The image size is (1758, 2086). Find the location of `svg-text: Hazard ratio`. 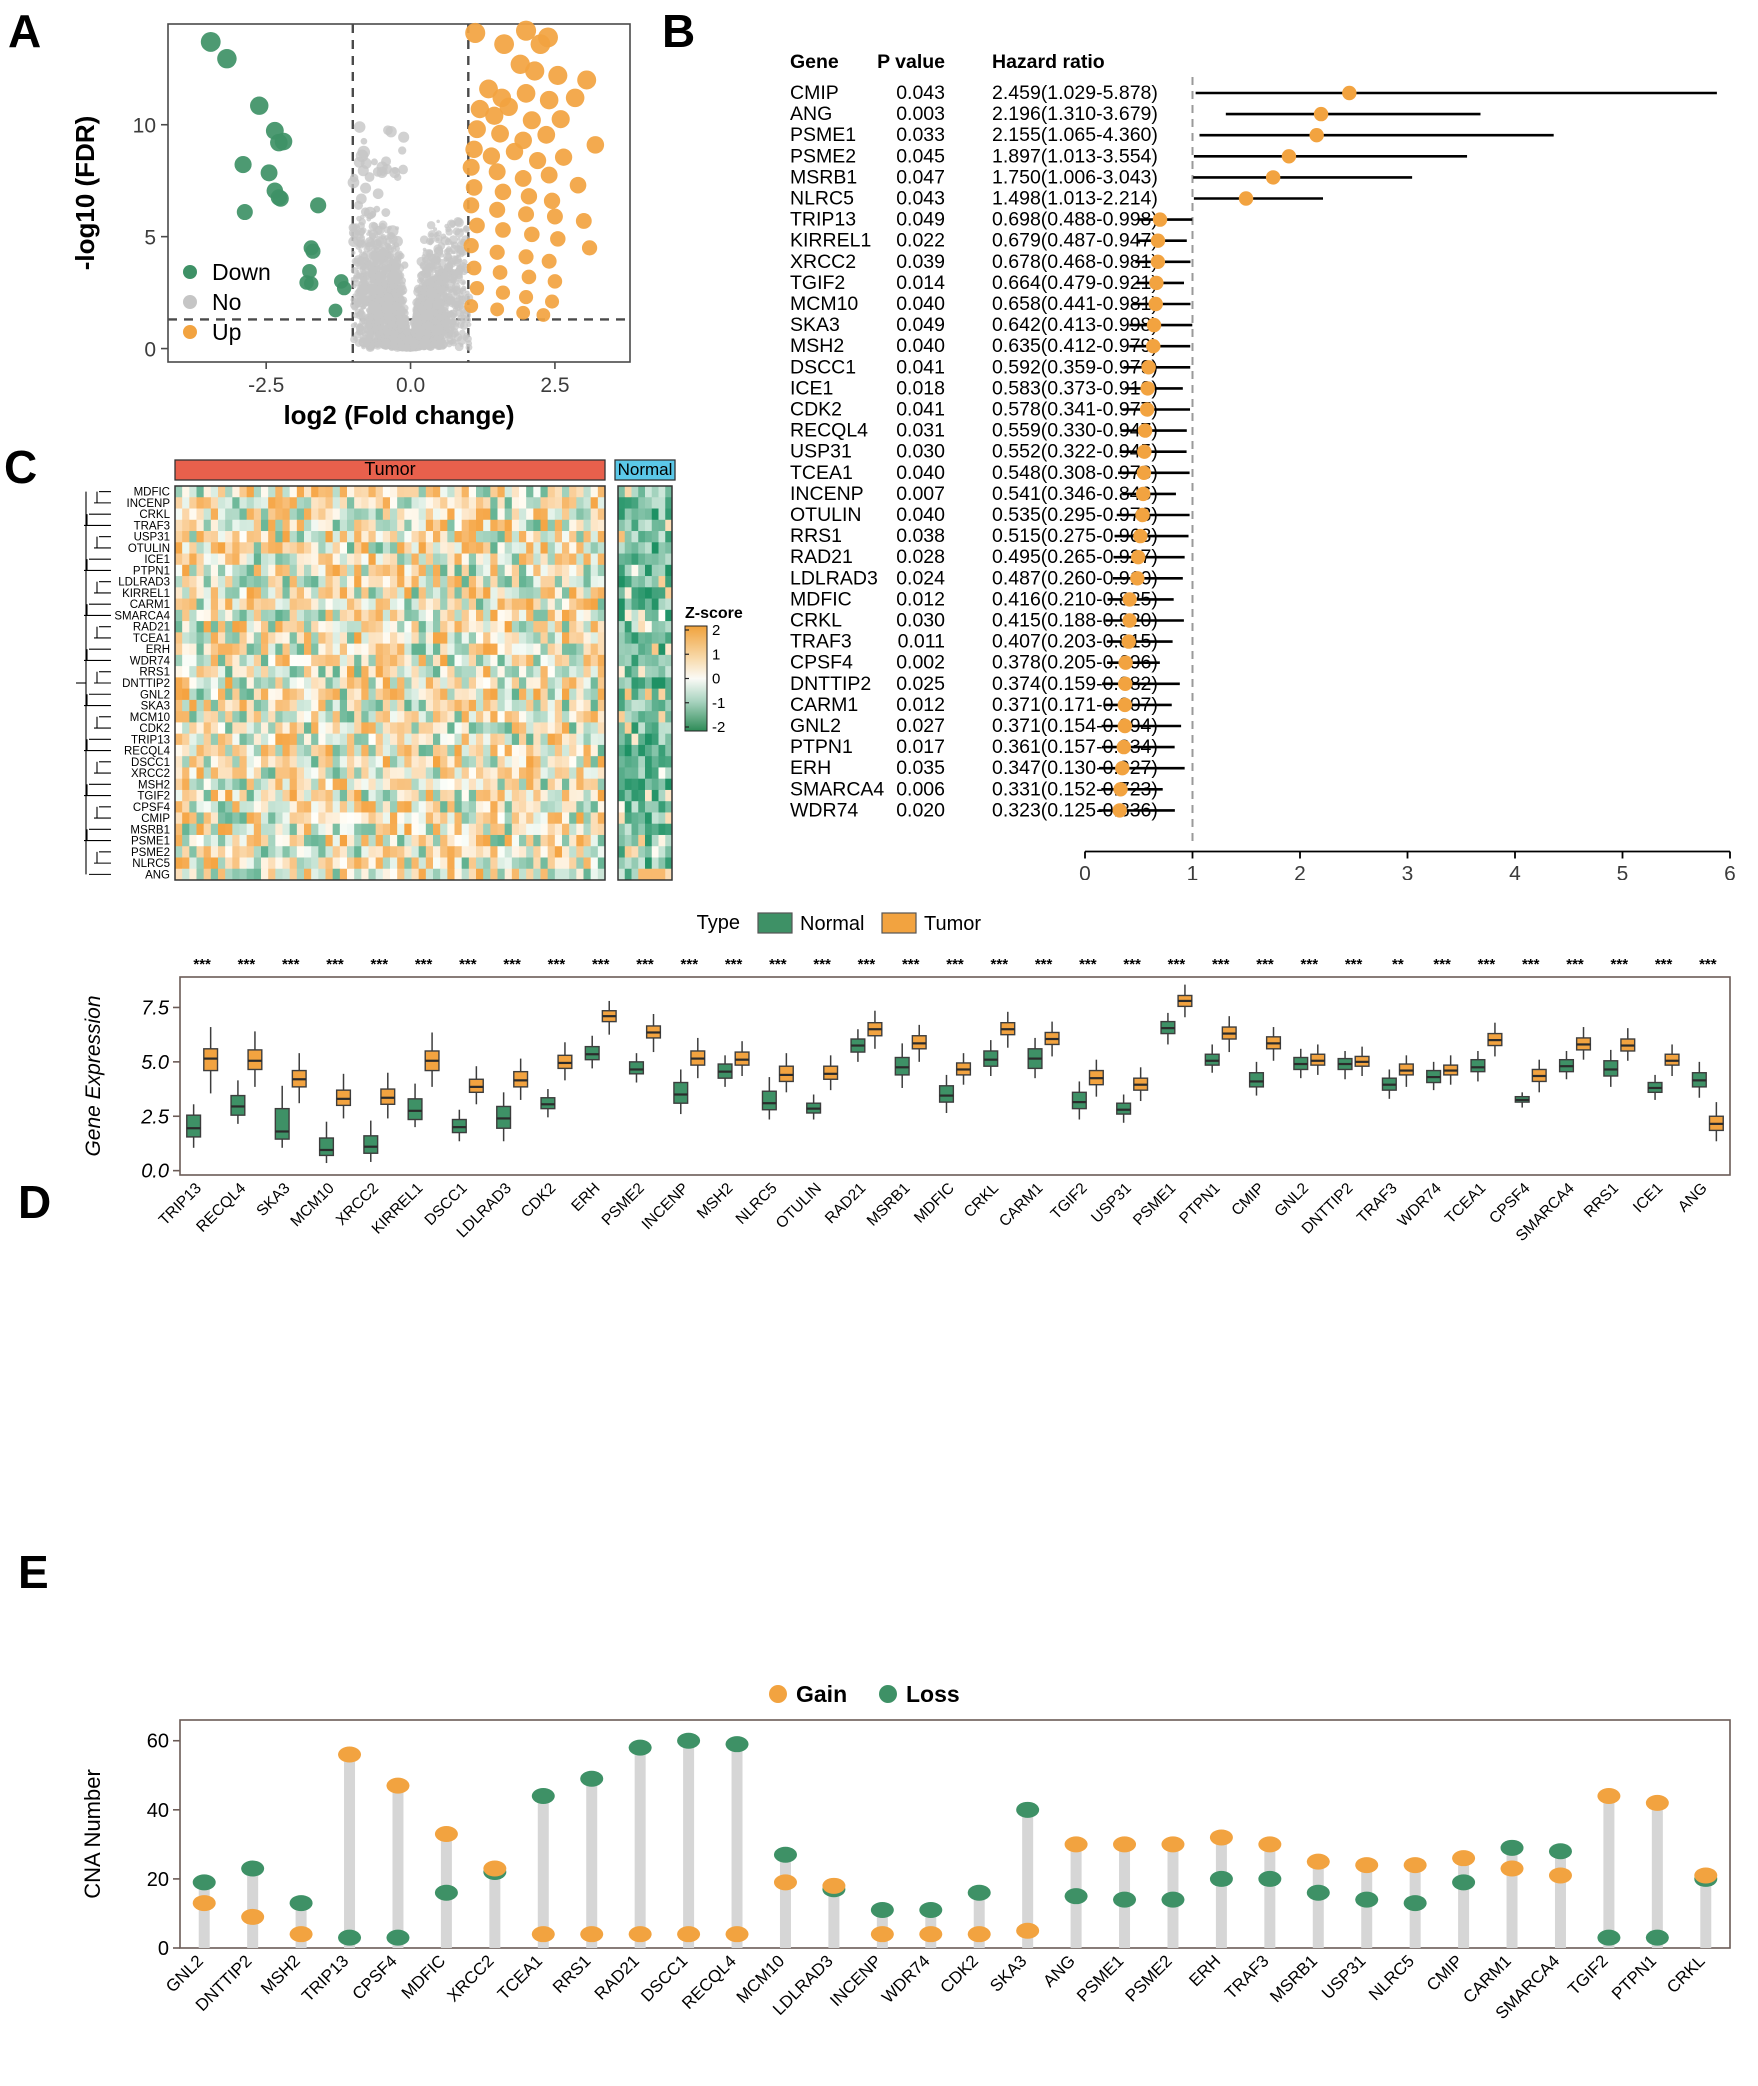

svg-text: Hazard ratio is located at coordinates (1048, 62).